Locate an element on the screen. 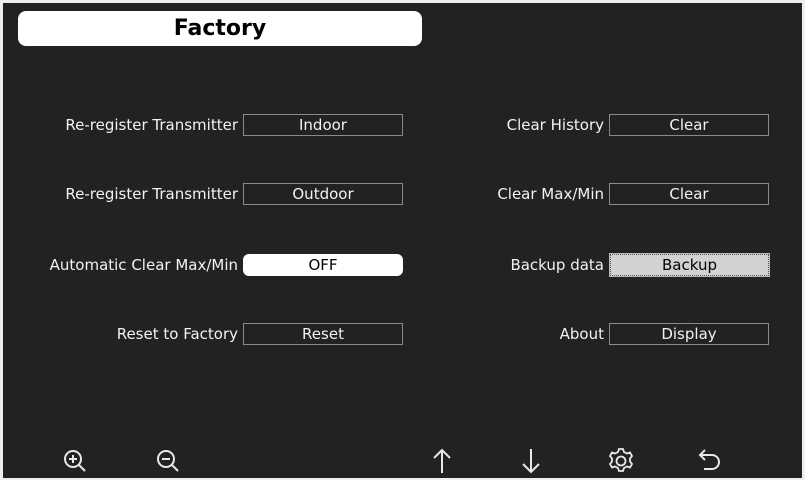 This screenshot has width=805, height=480. frame-left-edge is located at coordinates (1, 240).